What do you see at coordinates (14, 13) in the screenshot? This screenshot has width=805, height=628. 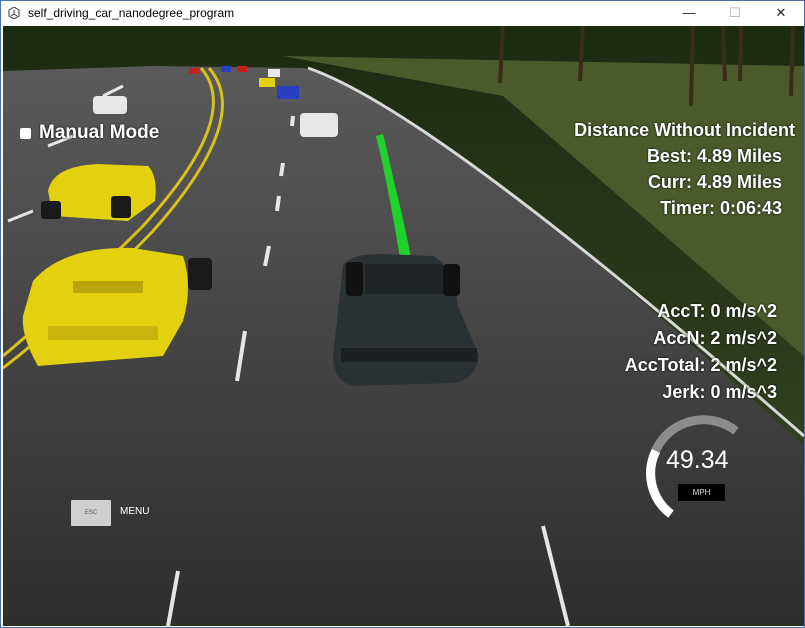 I see `unity-app-icon` at bounding box center [14, 13].